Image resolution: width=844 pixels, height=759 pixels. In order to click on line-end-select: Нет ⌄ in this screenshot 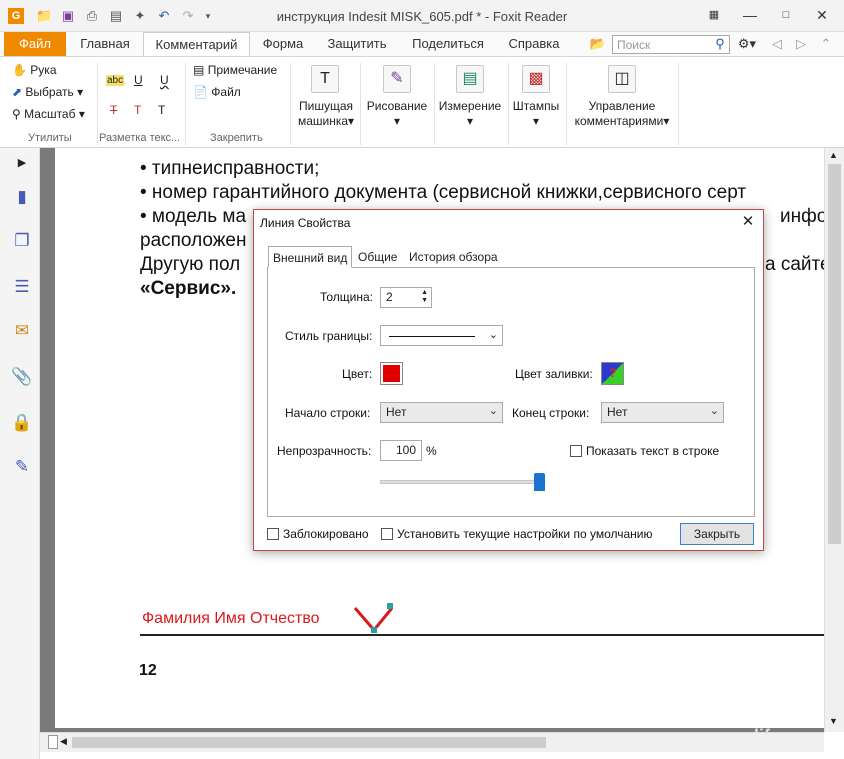, I will do `click(662, 412)`.